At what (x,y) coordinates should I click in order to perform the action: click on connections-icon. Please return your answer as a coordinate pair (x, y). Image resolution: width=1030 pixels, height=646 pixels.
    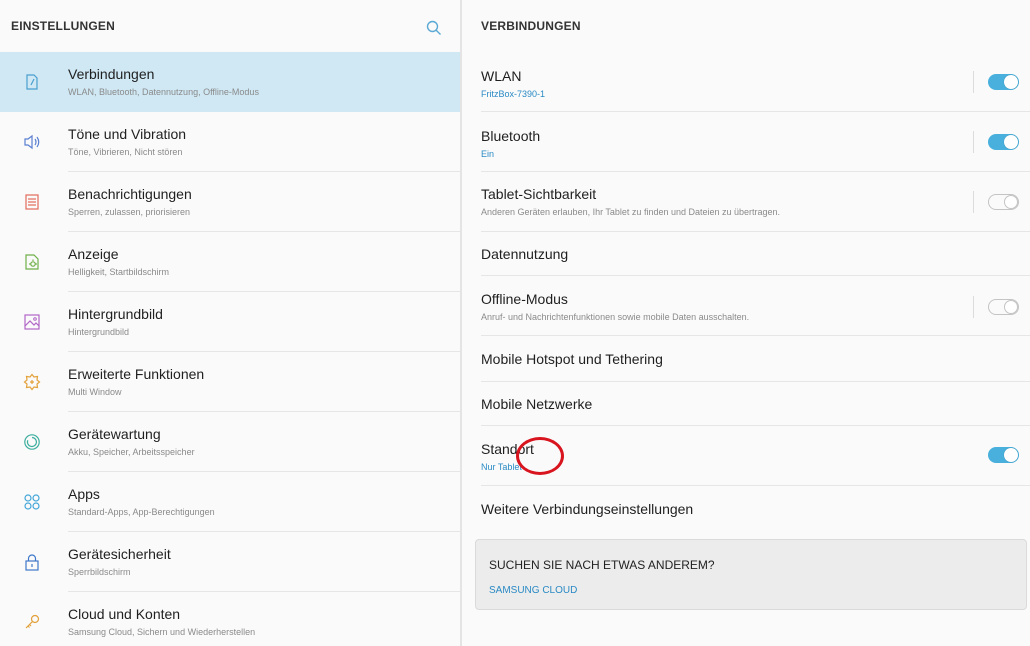
    Looking at the image, I should click on (32, 82).